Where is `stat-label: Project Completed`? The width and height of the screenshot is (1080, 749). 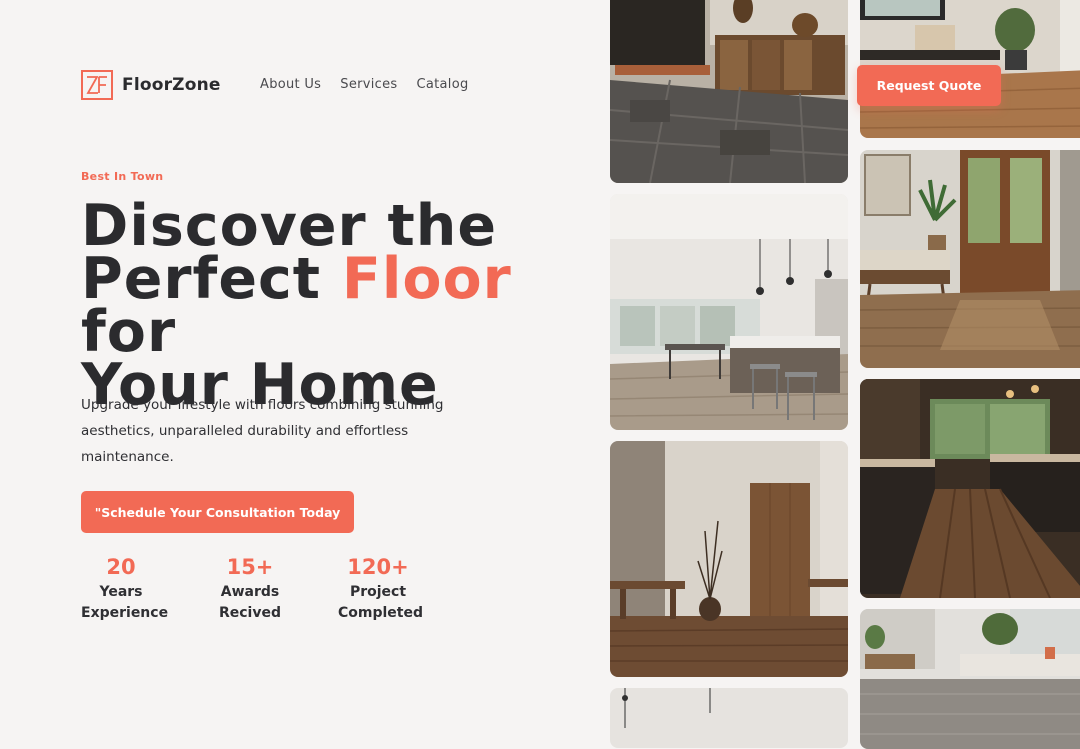 stat-label: Project Completed is located at coordinates (380, 603).